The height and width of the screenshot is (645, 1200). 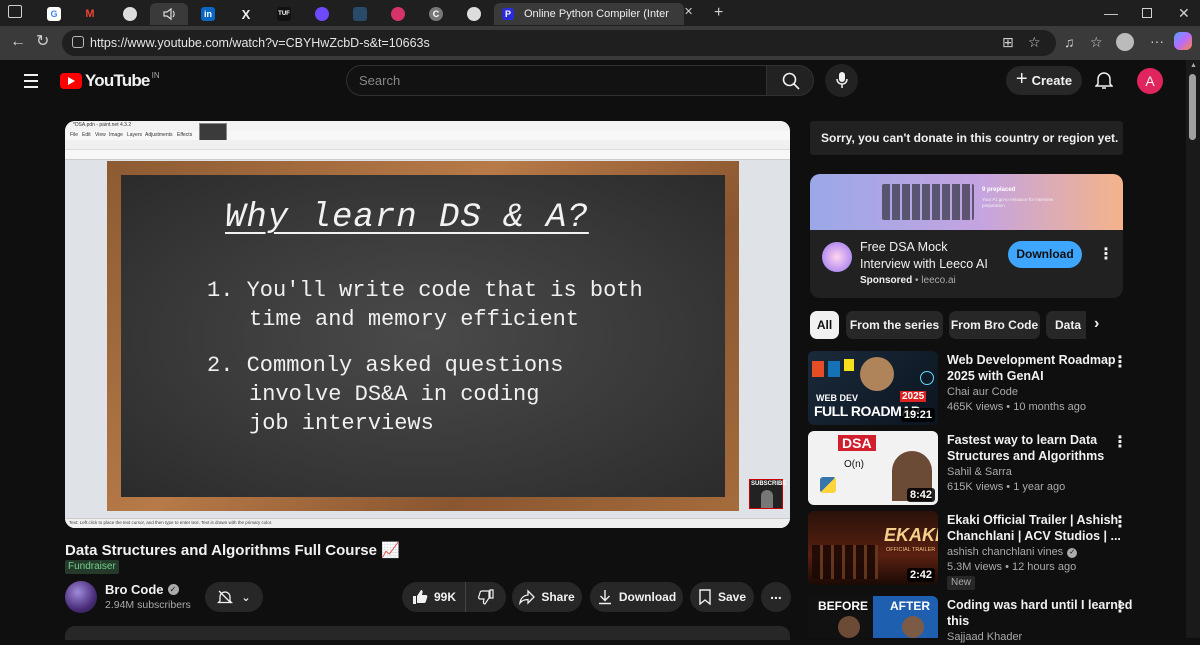 What do you see at coordinates (1016, 407) in the screenshot?
I see `reco-meta: 465K views • 10 months ago` at bounding box center [1016, 407].